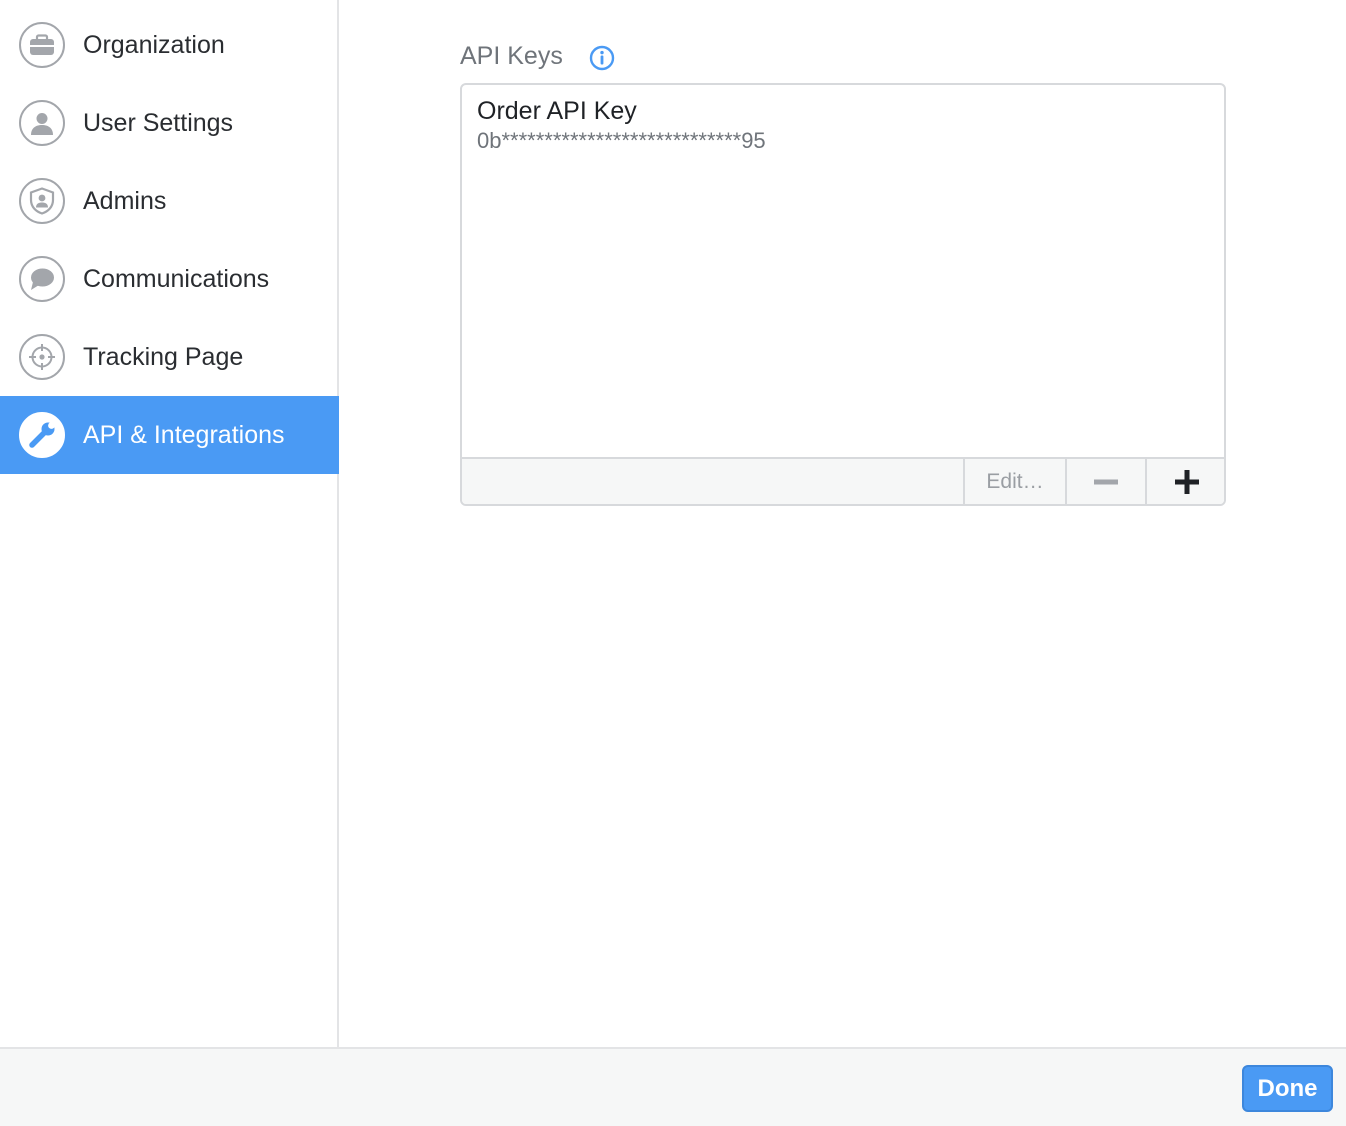 This screenshot has width=1346, height=1126. I want to click on sidebar-item-admins: Admins, so click(169, 201).